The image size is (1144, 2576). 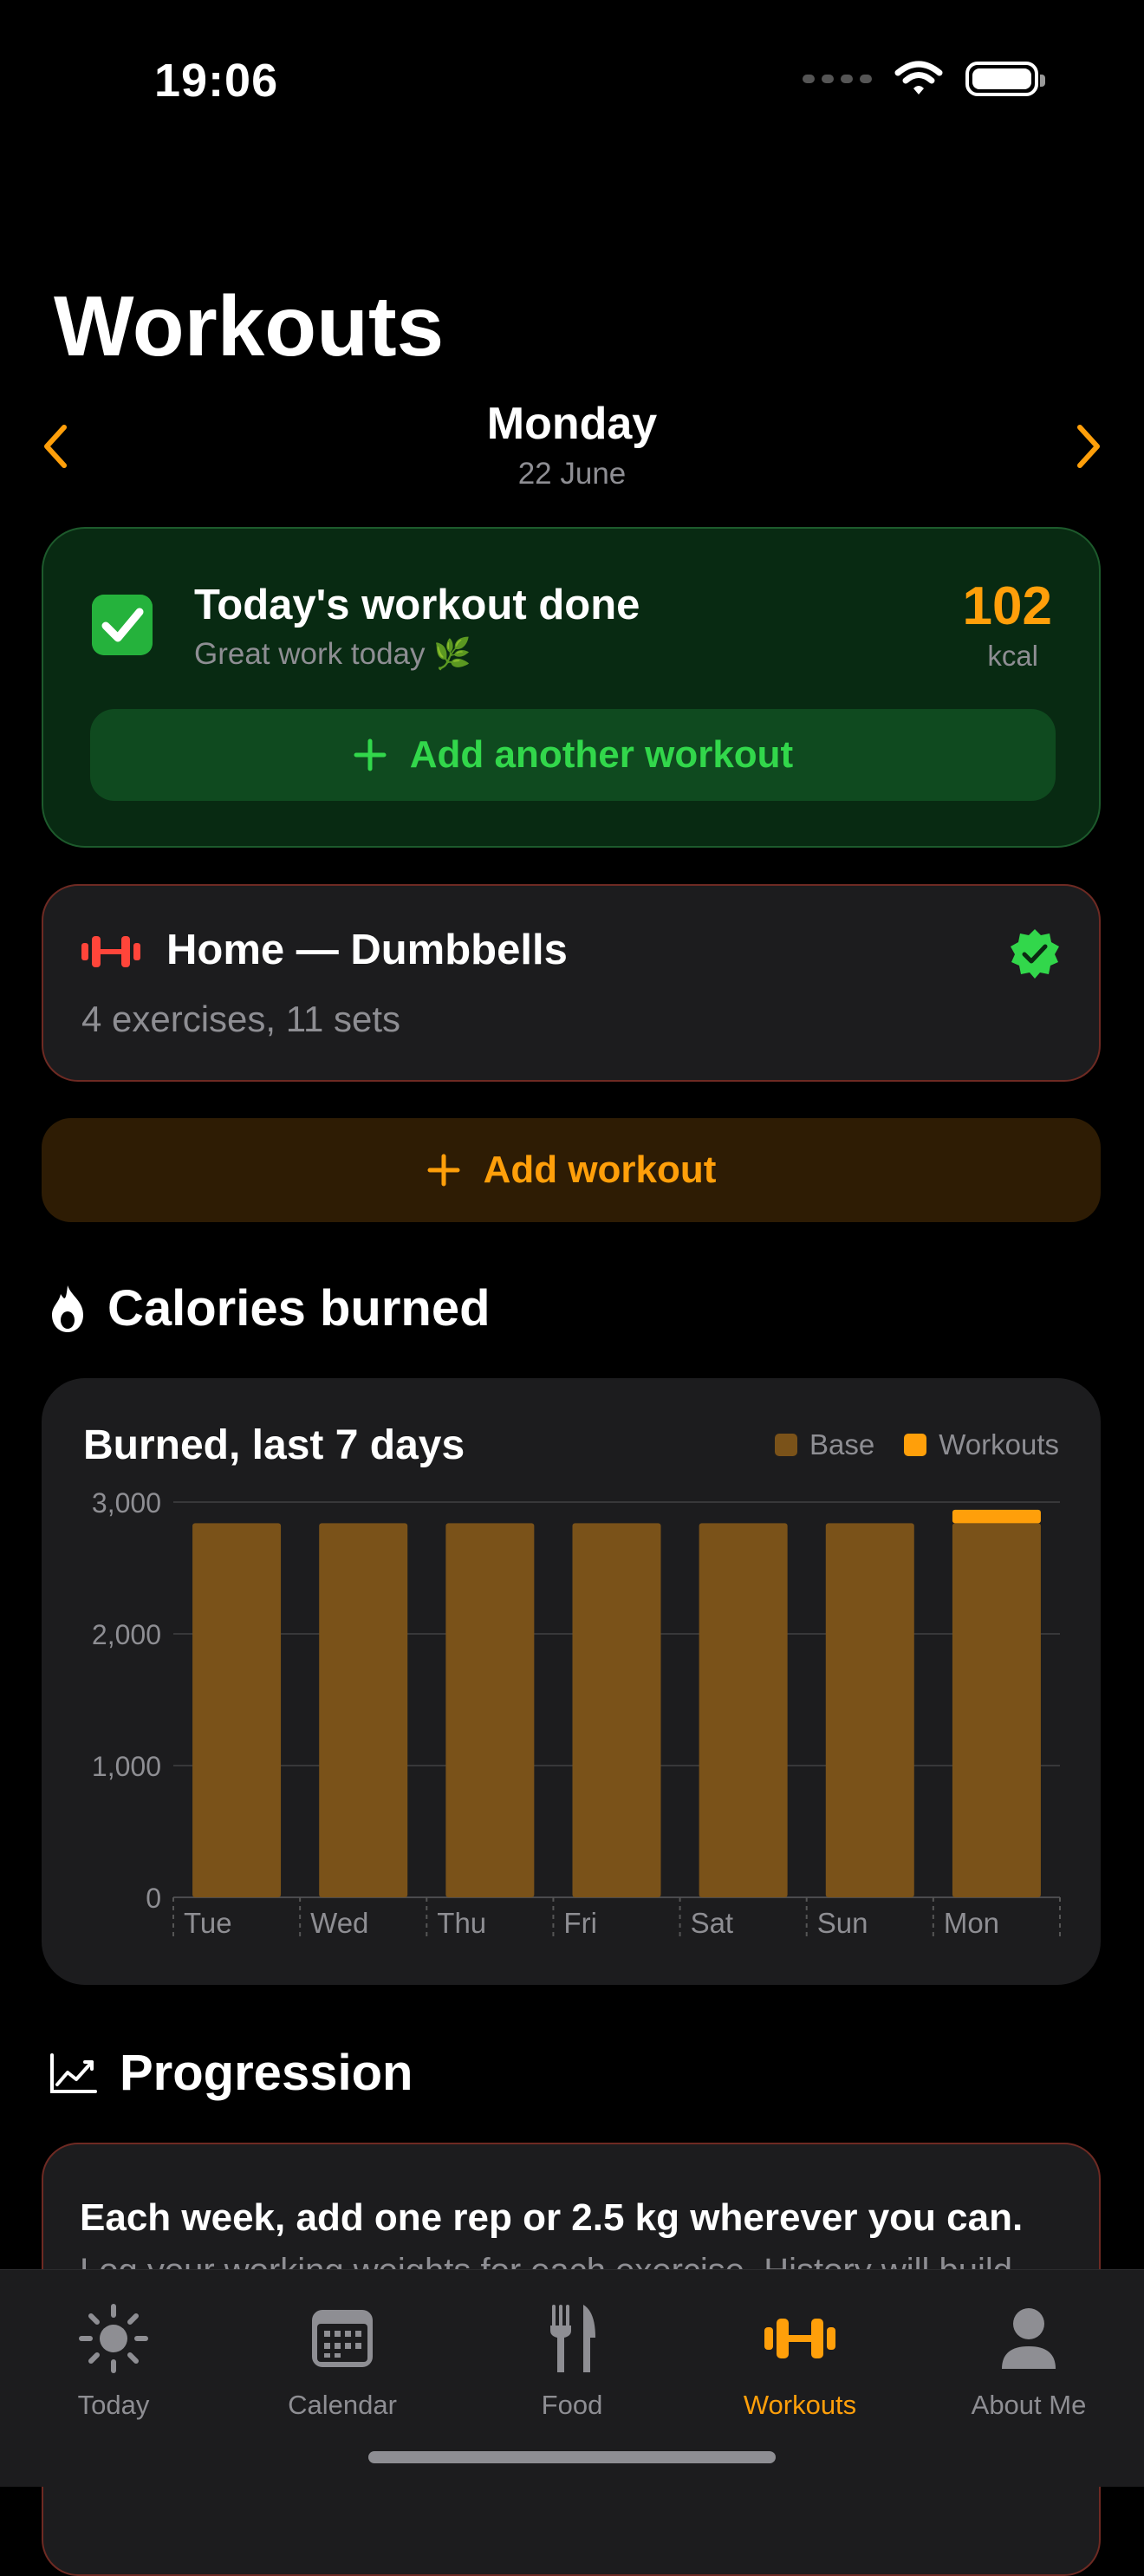 What do you see at coordinates (1088, 446) in the screenshot?
I see `next-day-button` at bounding box center [1088, 446].